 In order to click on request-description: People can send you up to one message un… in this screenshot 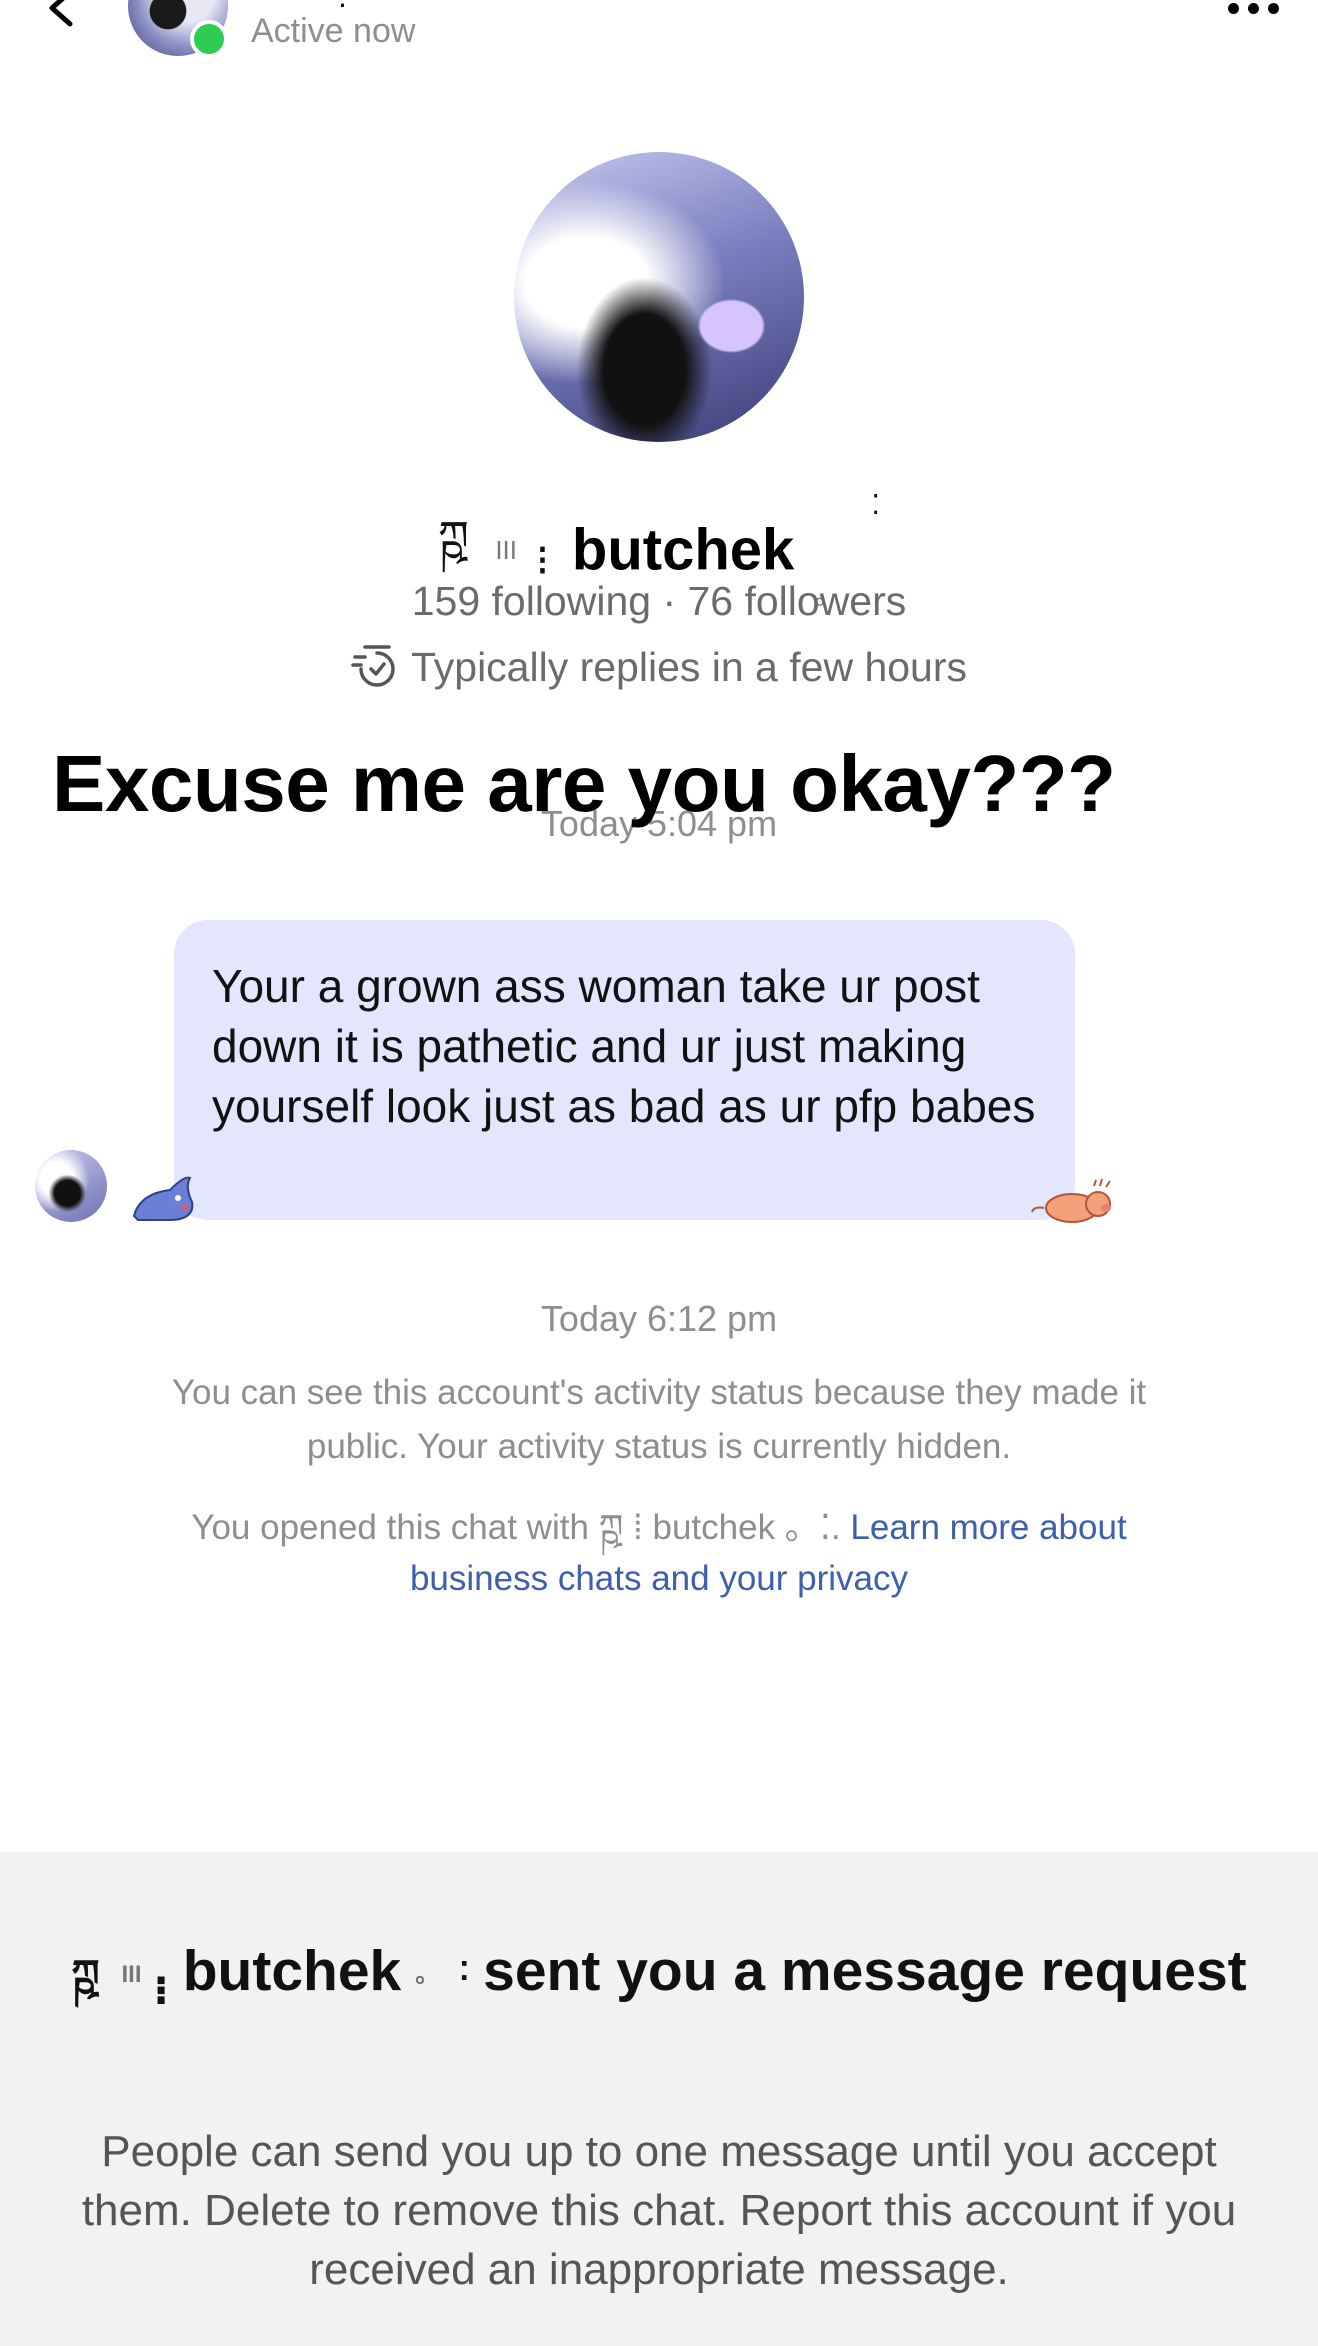, I will do `click(659, 2210)`.